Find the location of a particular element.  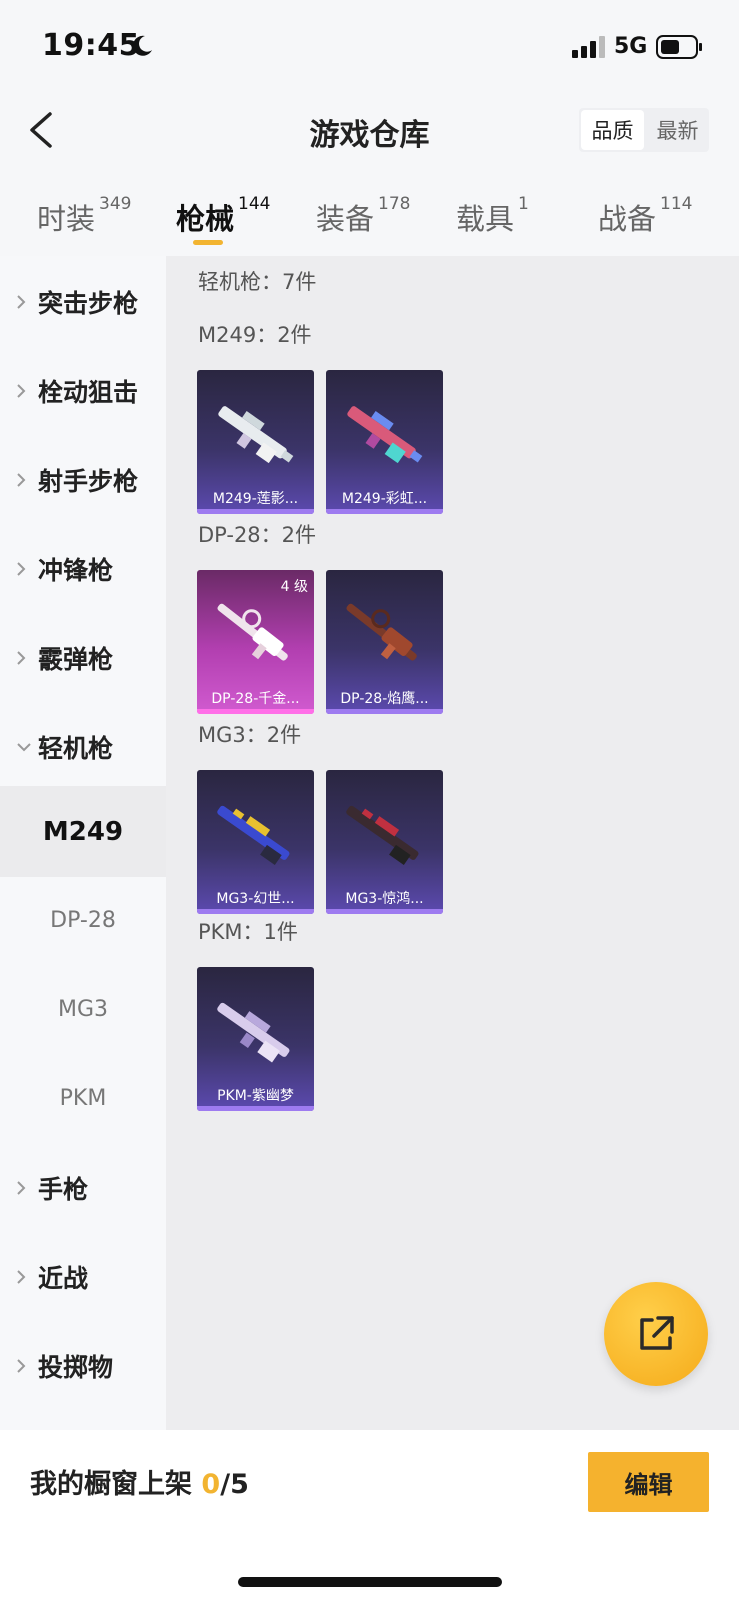

tab-label: 载具 is located at coordinates (485, 219).